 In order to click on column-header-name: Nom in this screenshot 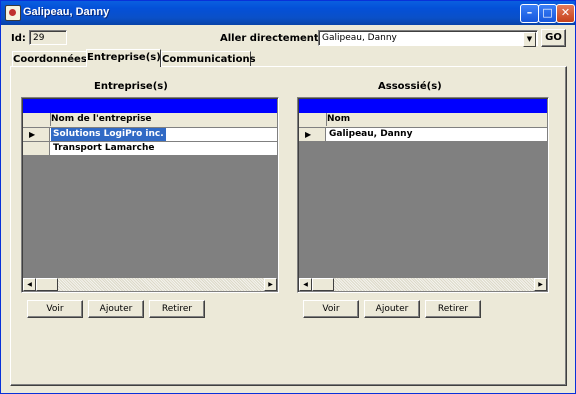, I will do `click(338, 119)`.